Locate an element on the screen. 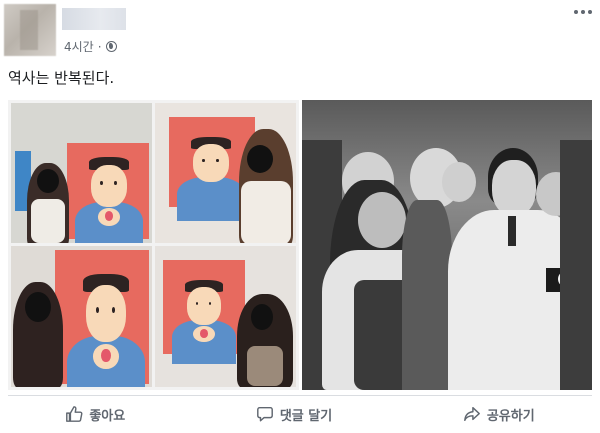 The width and height of the screenshot is (600, 433). share-button: 공유하기 is located at coordinates (499, 414).